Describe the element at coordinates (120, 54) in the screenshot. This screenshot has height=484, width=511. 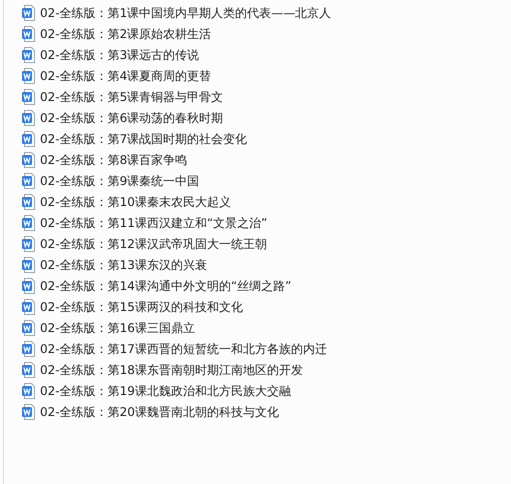
I see `file-name: 02-全练版：第3课远古的传说` at that location.